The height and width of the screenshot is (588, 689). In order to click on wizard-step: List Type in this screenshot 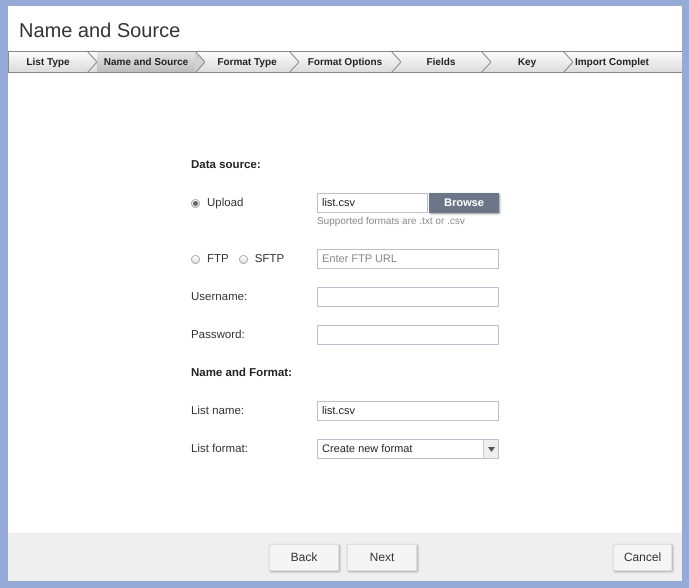, I will do `click(48, 62)`.